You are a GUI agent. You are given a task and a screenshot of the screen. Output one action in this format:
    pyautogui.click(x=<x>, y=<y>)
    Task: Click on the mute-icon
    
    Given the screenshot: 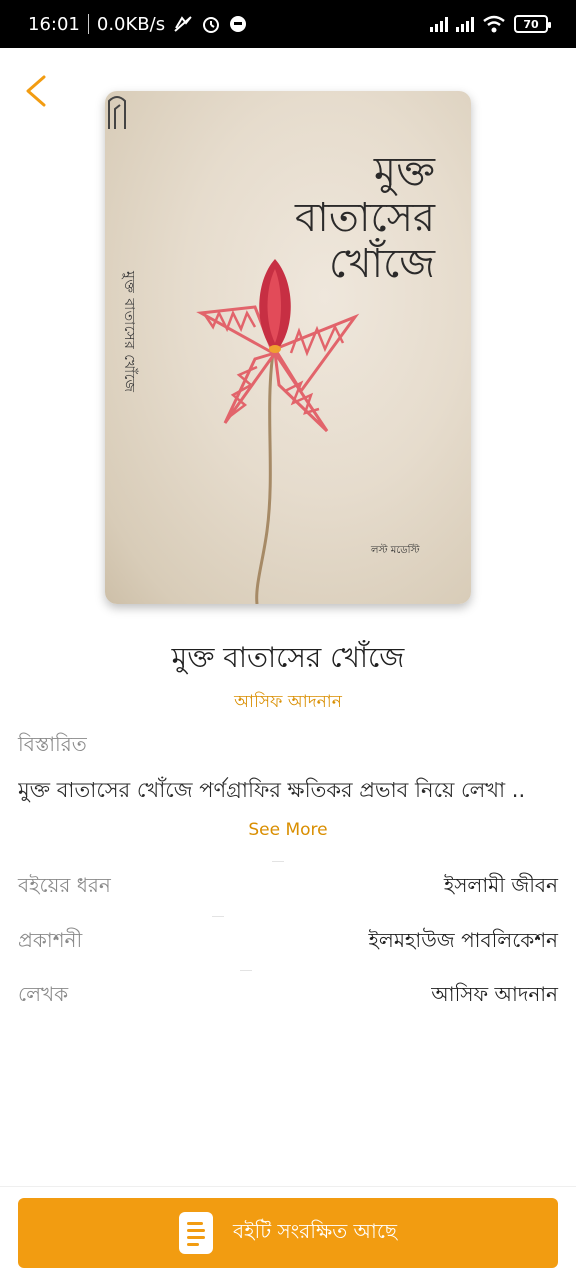 What is the action you would take?
    pyautogui.click(x=183, y=24)
    